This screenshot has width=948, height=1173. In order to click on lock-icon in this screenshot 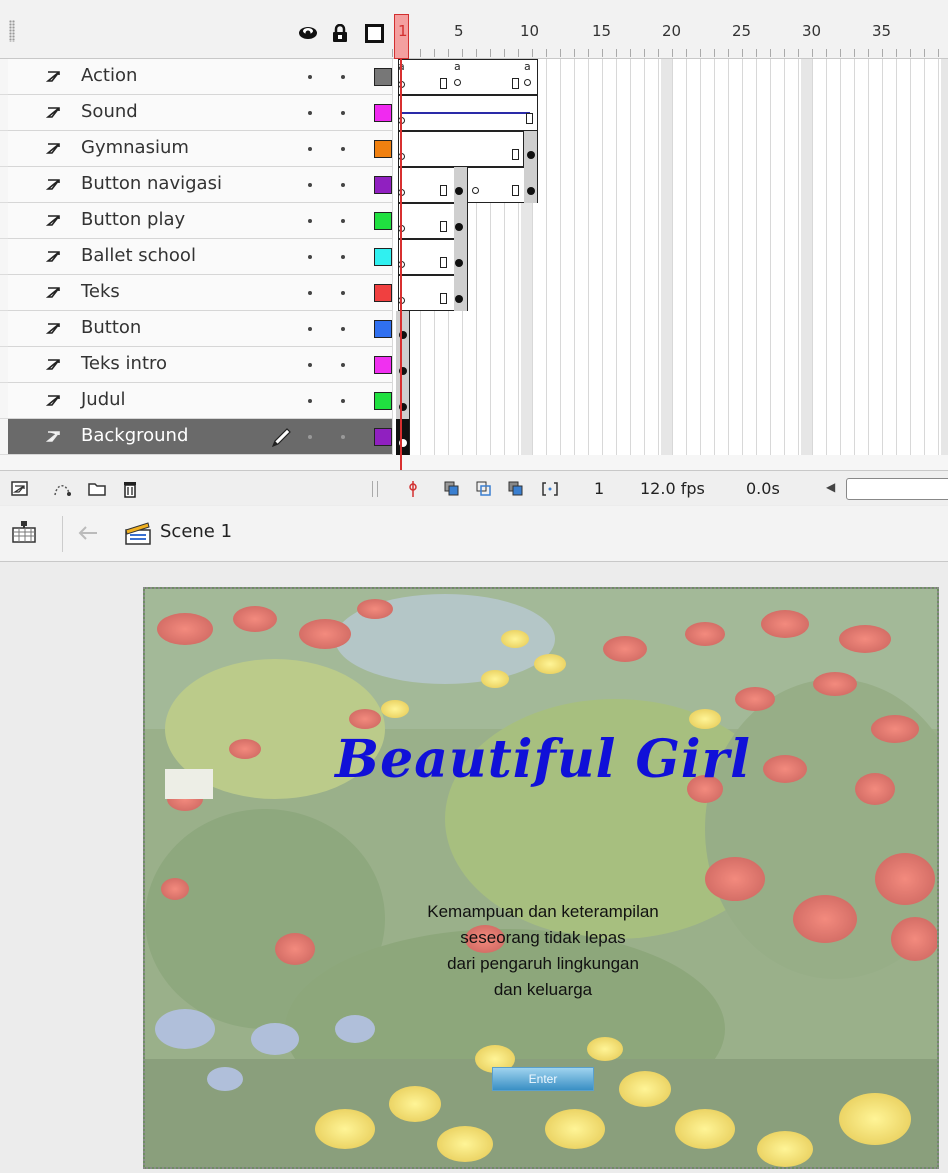, I will do `click(340, 33)`.